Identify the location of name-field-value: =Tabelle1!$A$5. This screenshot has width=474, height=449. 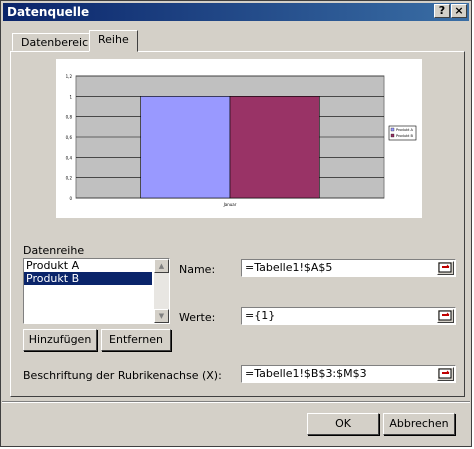
(289, 267).